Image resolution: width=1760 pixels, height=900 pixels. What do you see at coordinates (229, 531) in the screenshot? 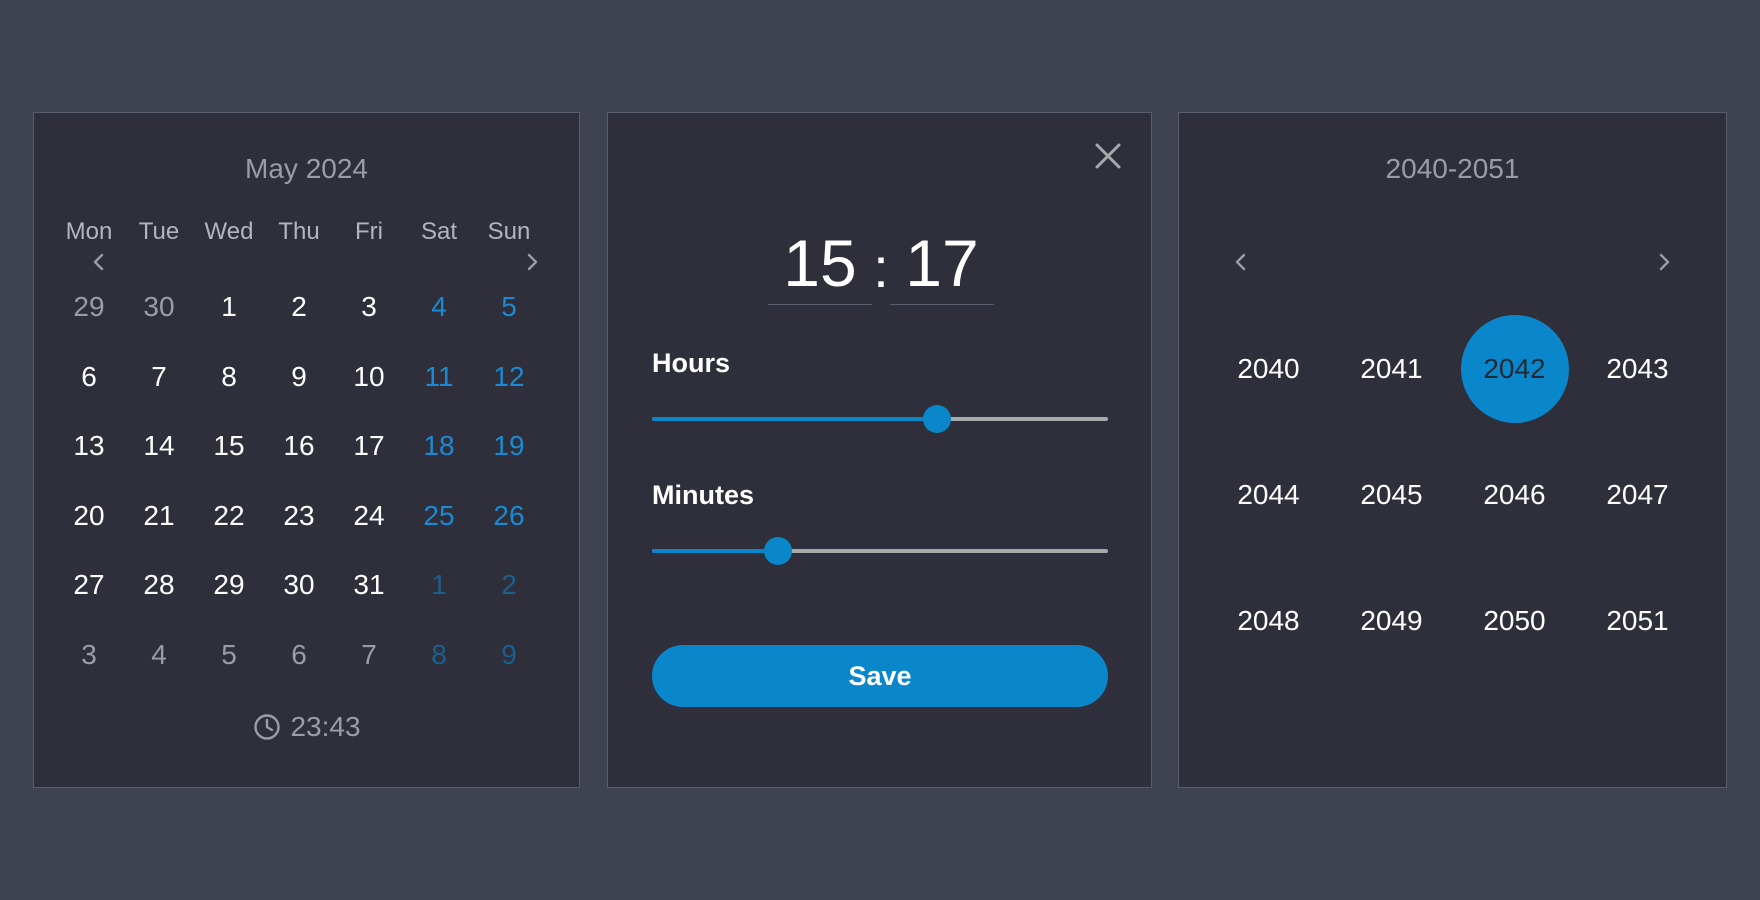
I see `day-cell: 22` at bounding box center [229, 531].